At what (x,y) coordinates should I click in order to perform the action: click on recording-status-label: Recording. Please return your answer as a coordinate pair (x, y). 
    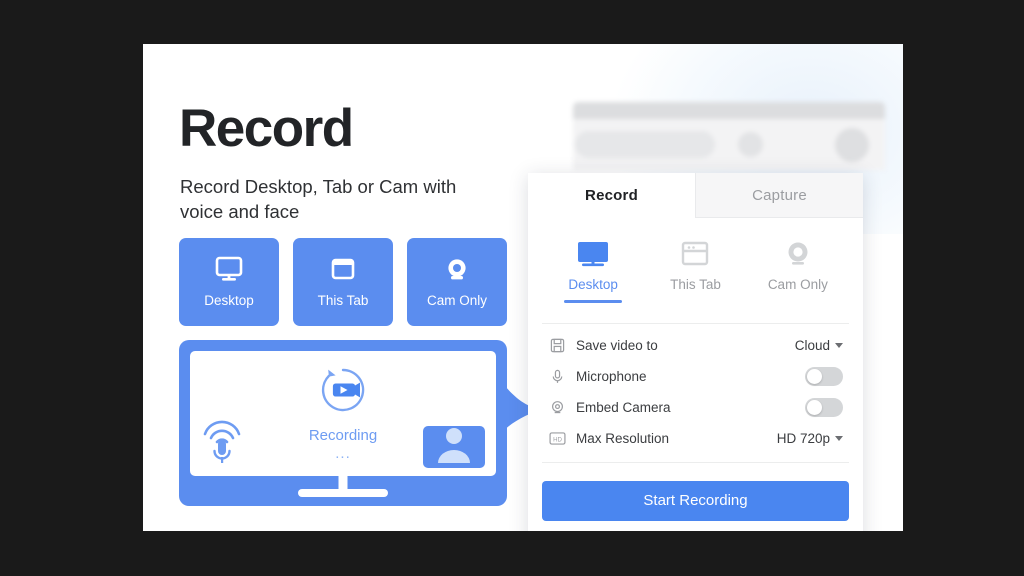
    Looking at the image, I should click on (343, 435).